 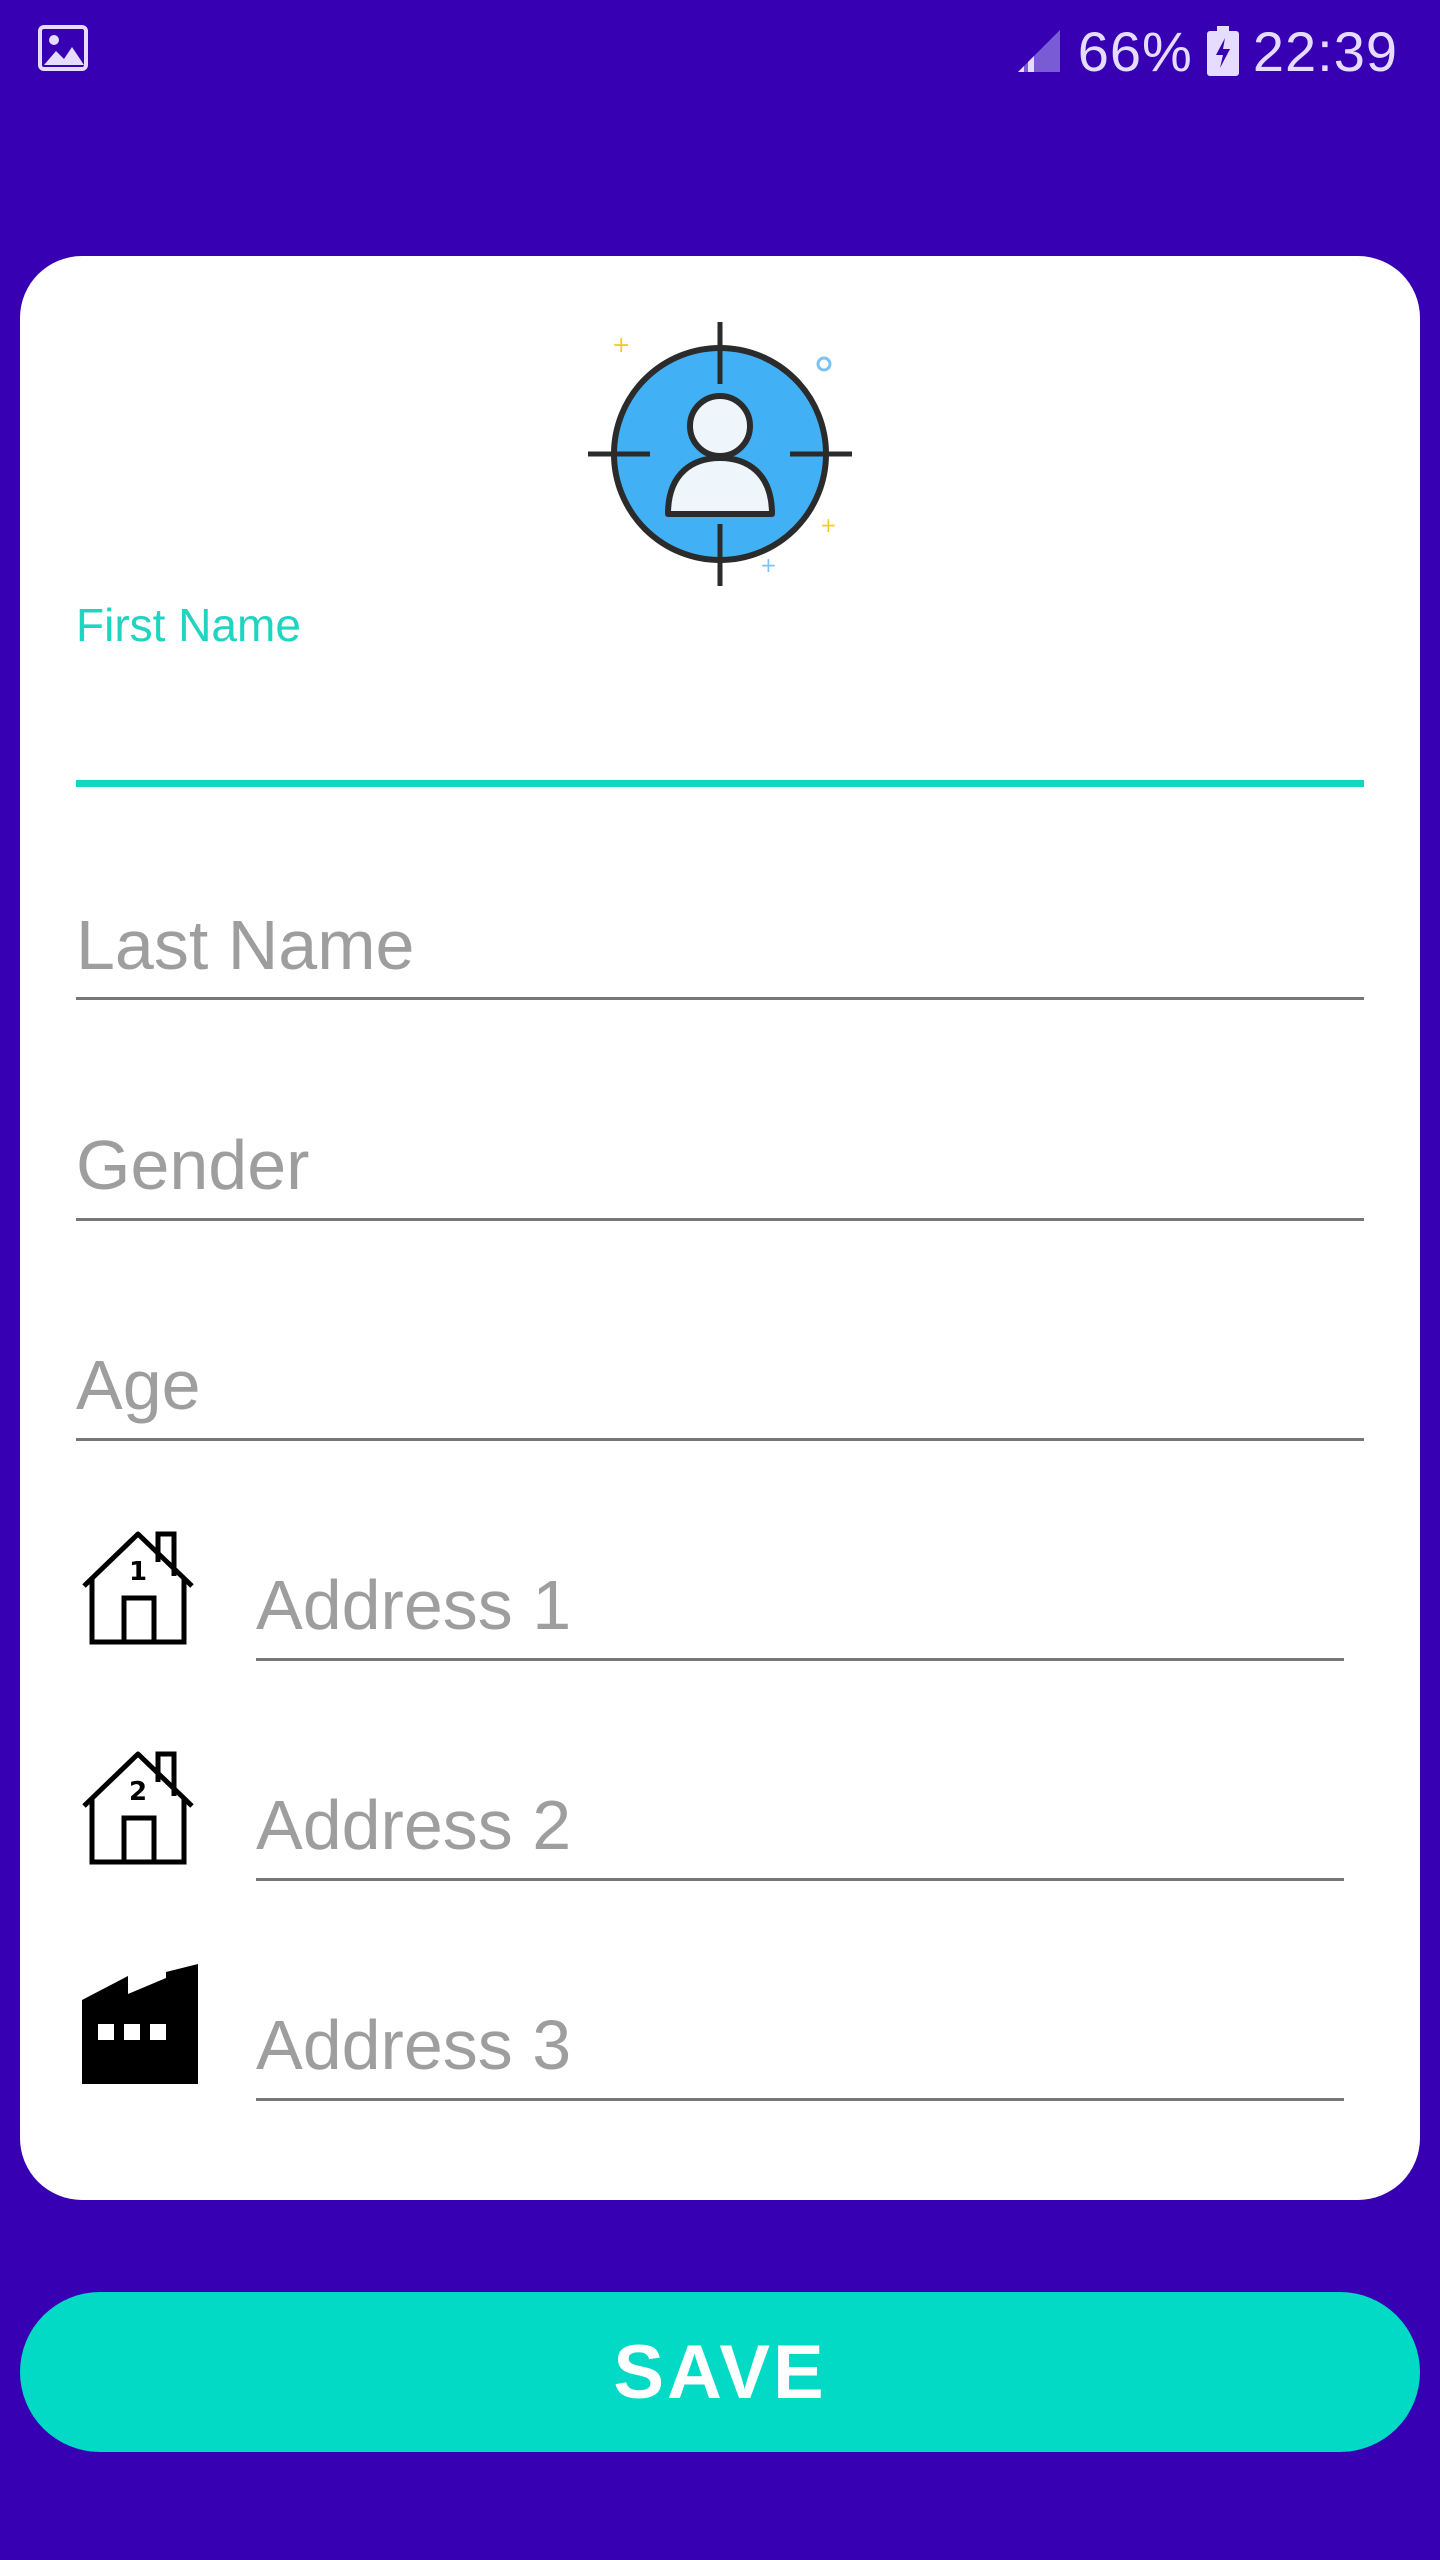 What do you see at coordinates (720, 1219) in the screenshot?
I see `gender-underline` at bounding box center [720, 1219].